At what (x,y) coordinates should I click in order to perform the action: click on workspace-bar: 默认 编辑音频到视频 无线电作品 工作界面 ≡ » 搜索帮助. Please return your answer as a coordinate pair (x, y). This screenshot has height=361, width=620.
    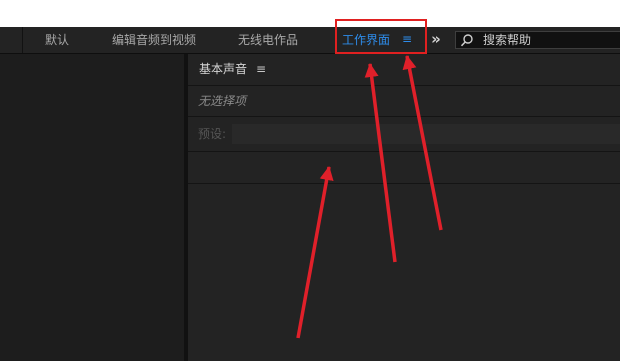
    Looking at the image, I should click on (310, 40).